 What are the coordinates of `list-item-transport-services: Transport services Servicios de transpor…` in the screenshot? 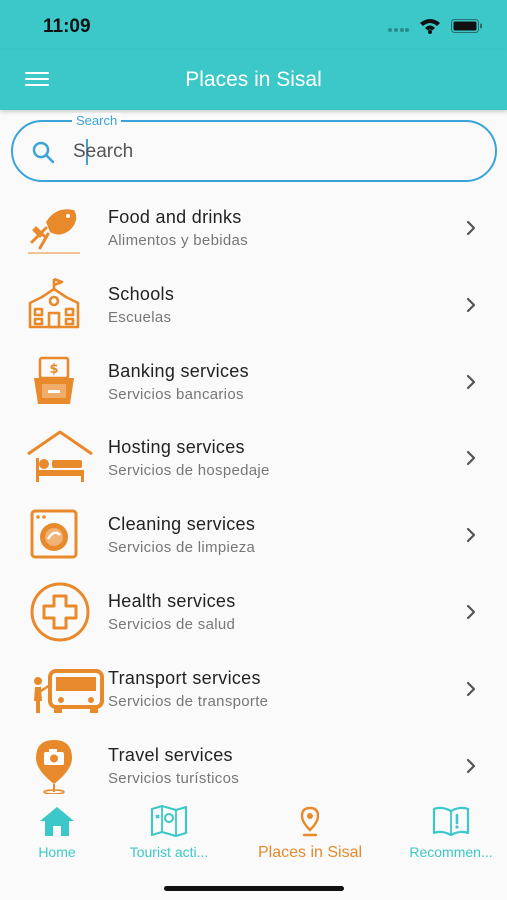 It's located at (253, 689).